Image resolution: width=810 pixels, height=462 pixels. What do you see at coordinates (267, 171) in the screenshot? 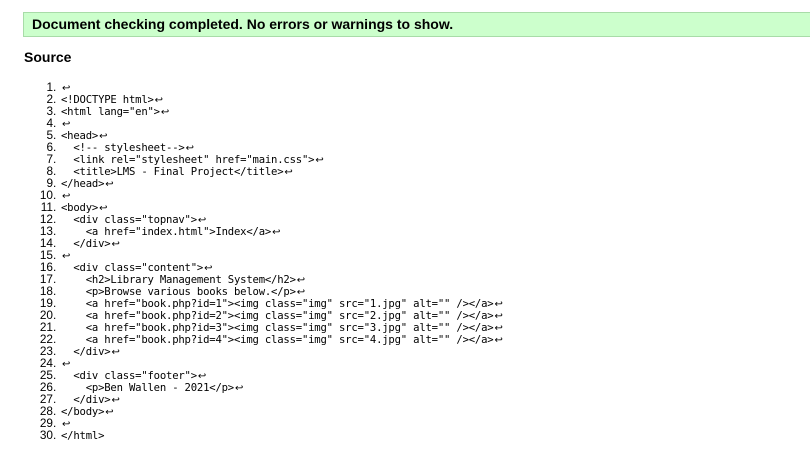
I see `source-line: 8. <title>LMS - Final Project</title>↩` at bounding box center [267, 171].